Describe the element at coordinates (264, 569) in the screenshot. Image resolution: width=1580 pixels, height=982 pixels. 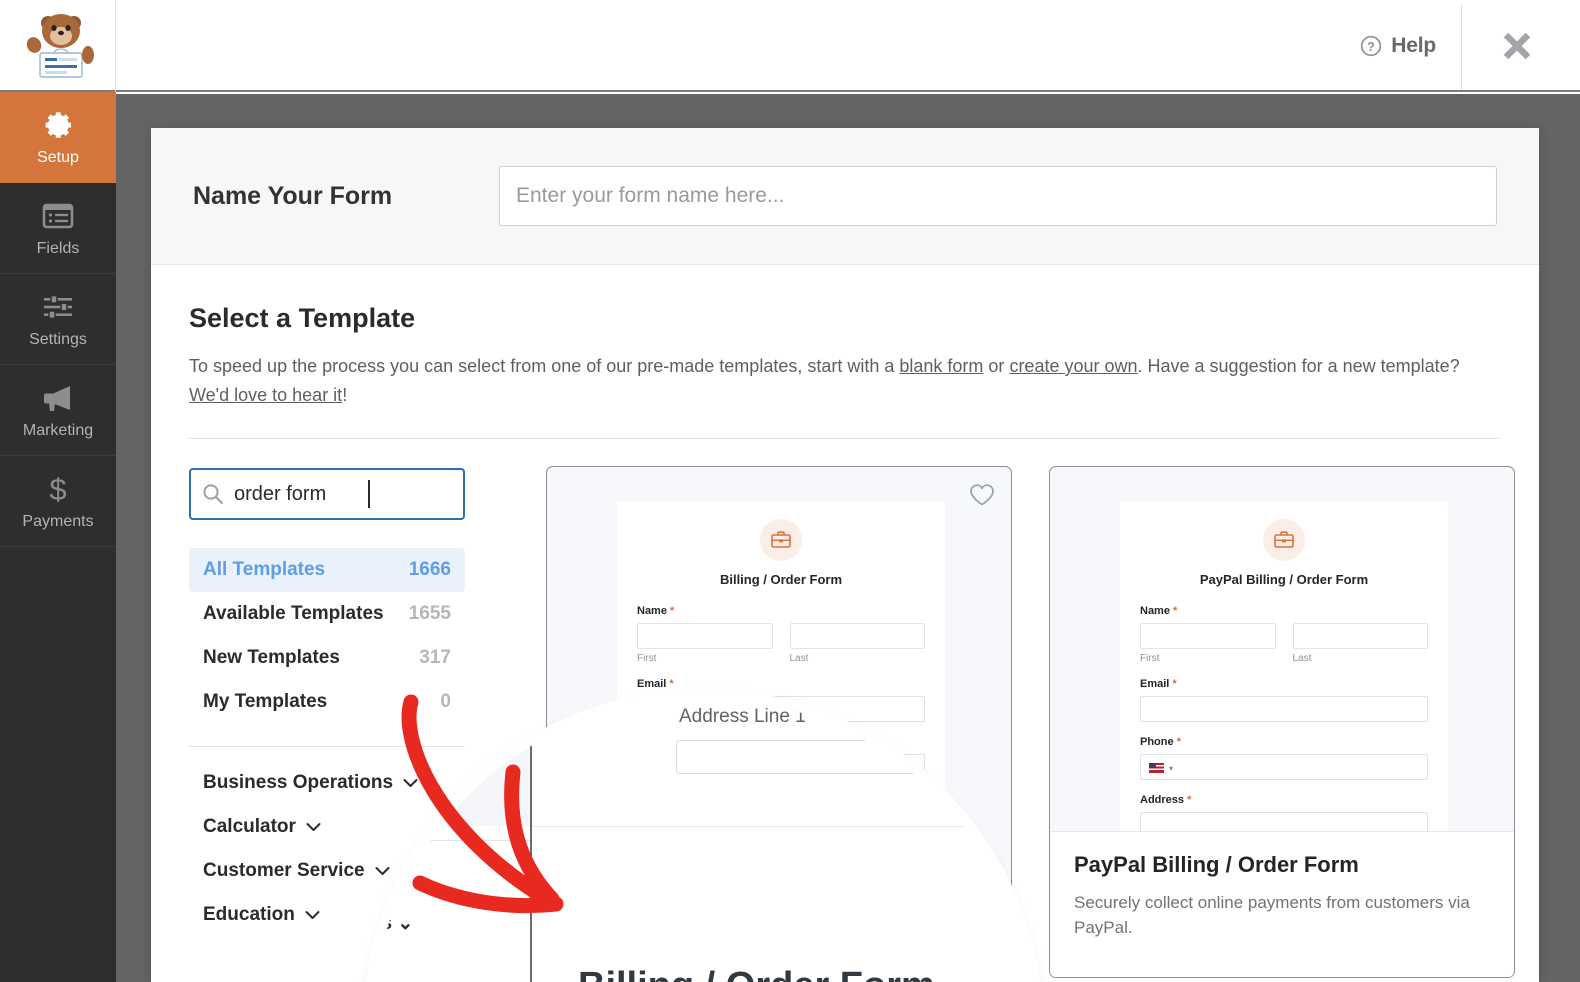
I see `category-label: All Templates` at that location.